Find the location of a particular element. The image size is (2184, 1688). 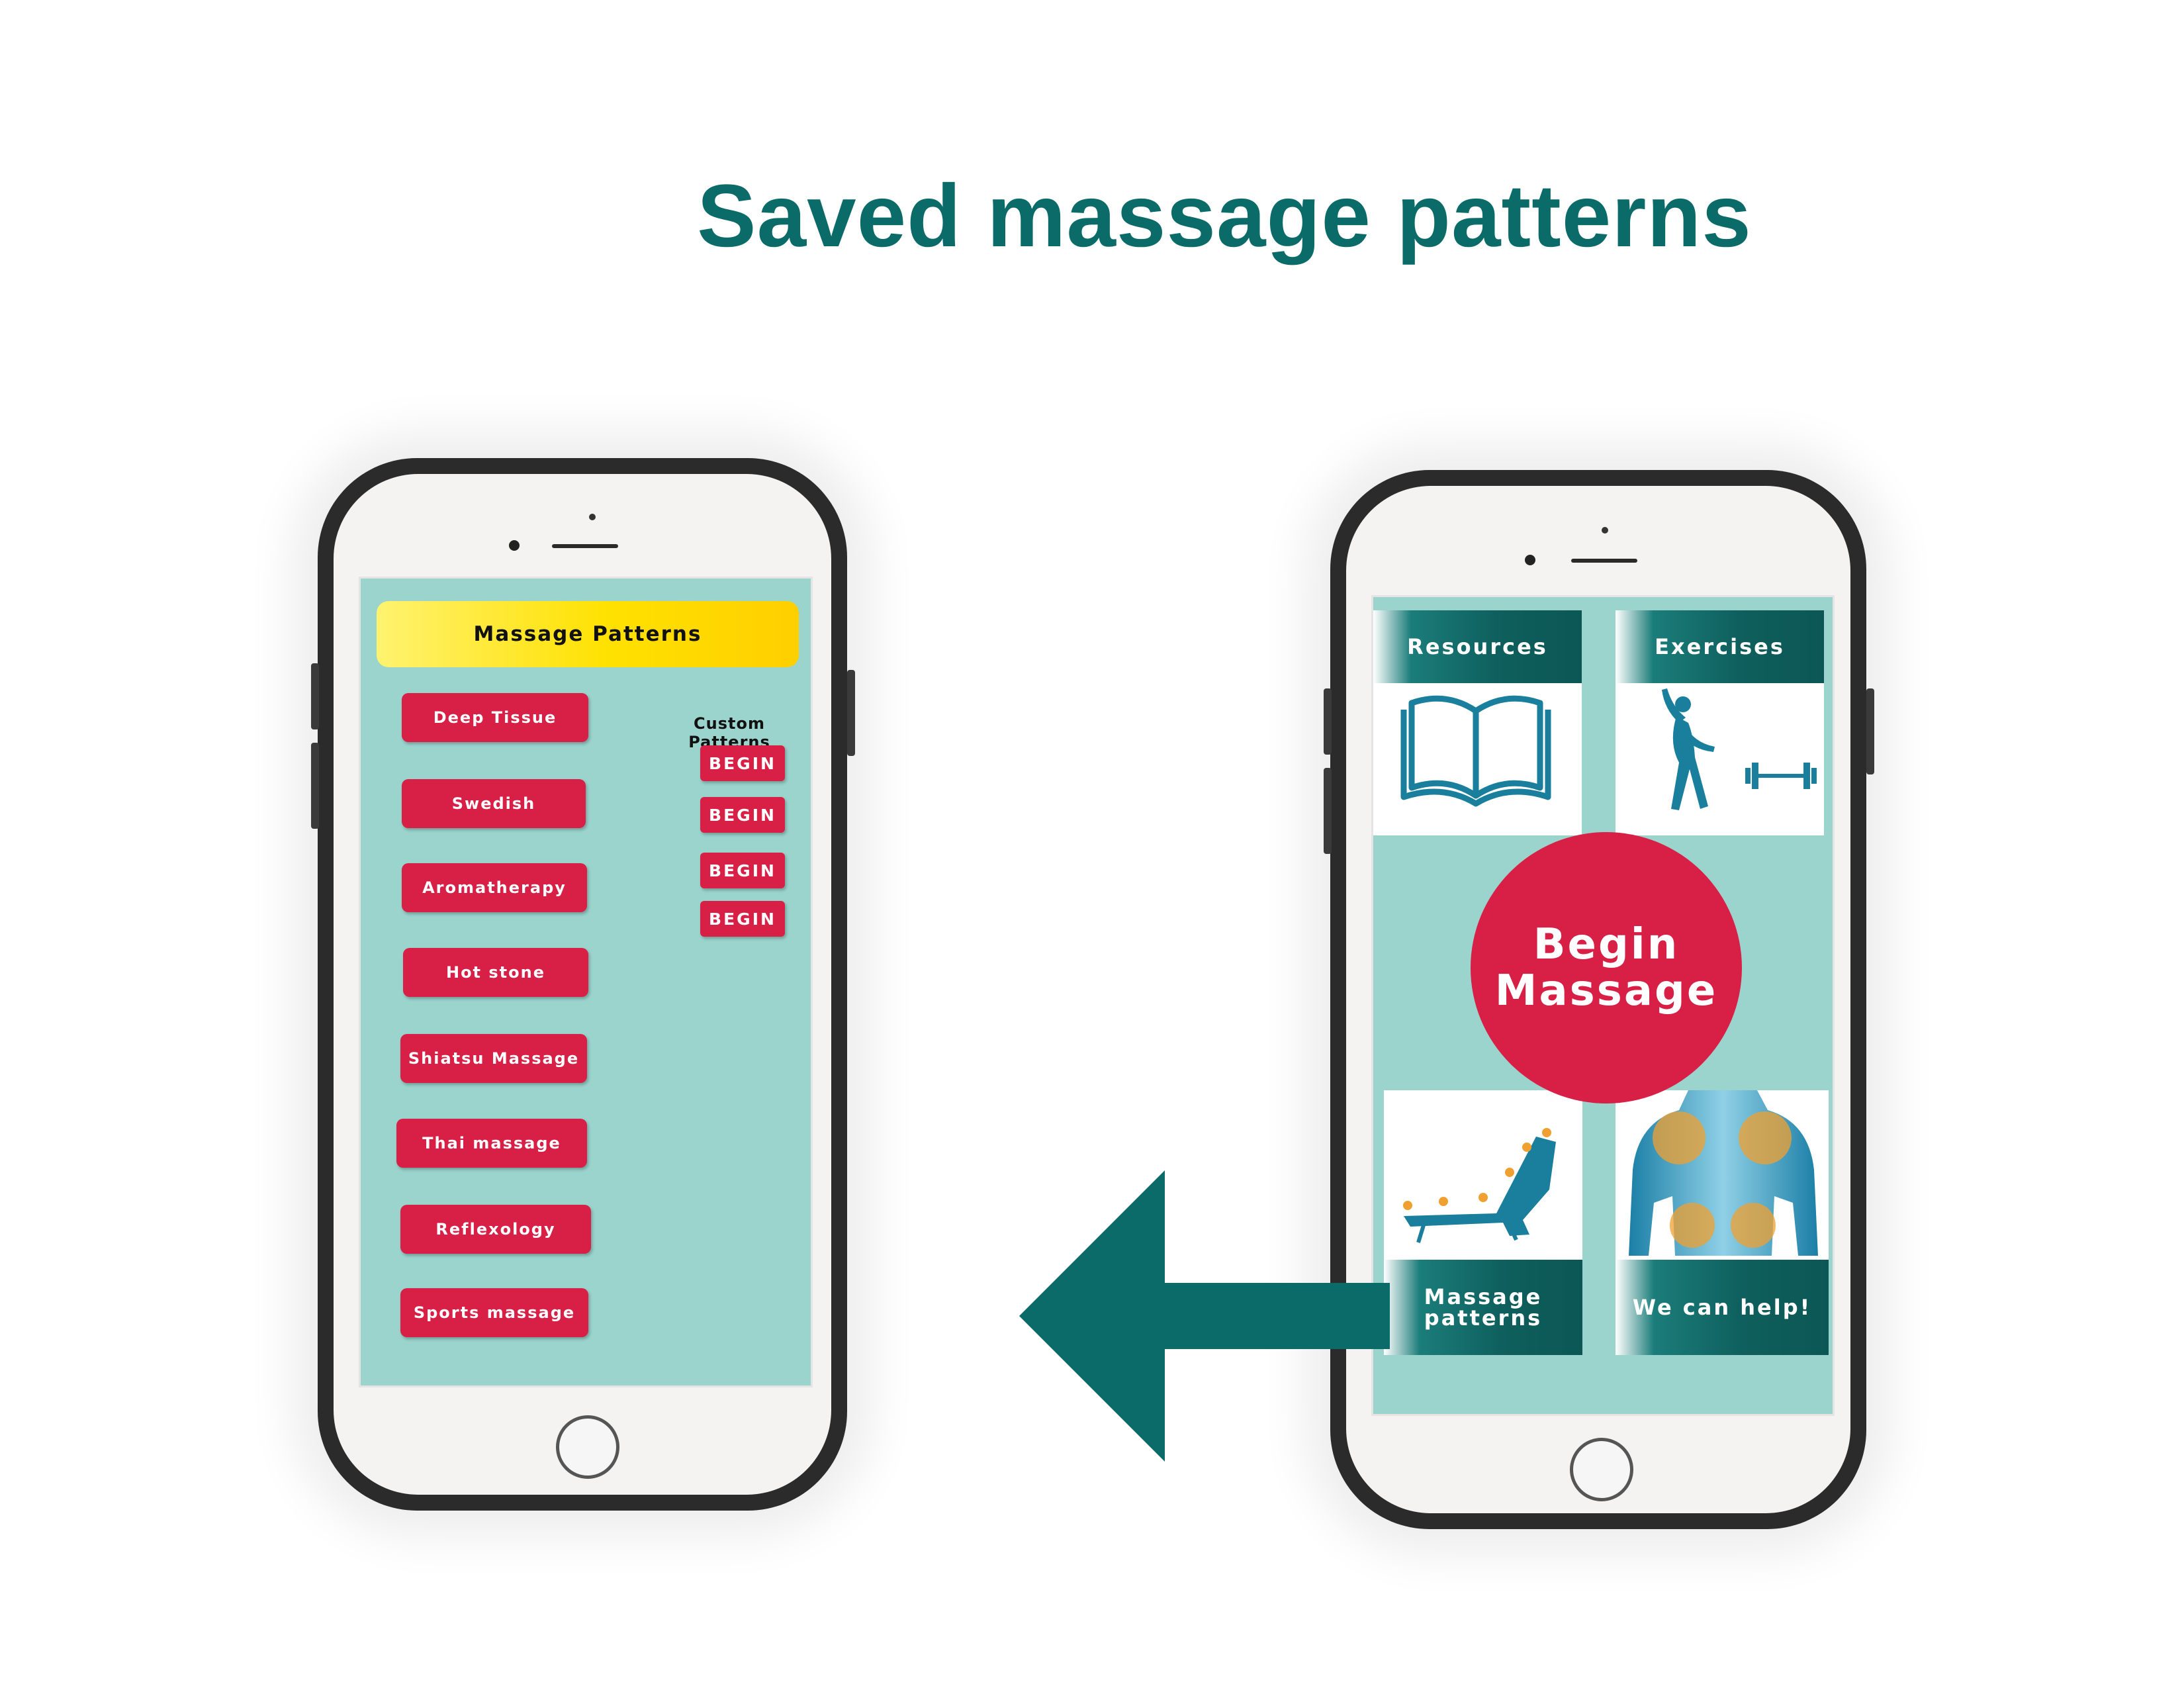

back-massage-icon is located at coordinates (1723, 1173).